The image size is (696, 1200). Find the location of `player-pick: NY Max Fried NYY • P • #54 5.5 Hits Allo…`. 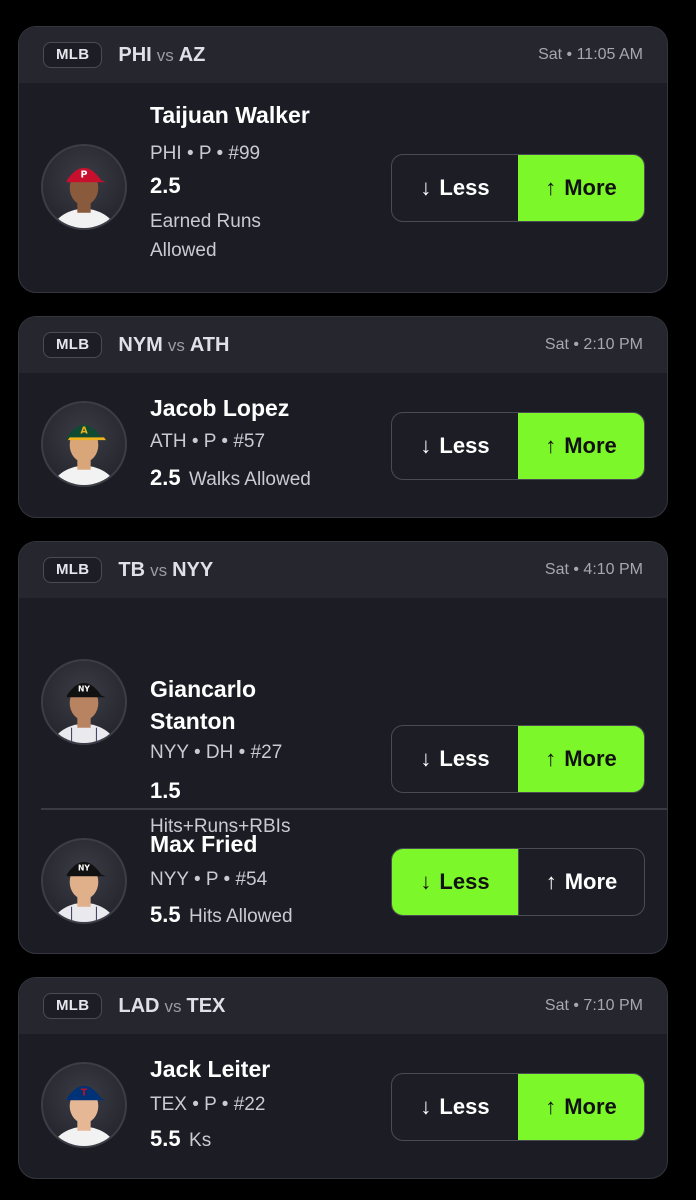

player-pick: NY Max Fried NYY • P • #54 5.5 Hits Allo… is located at coordinates (343, 881).